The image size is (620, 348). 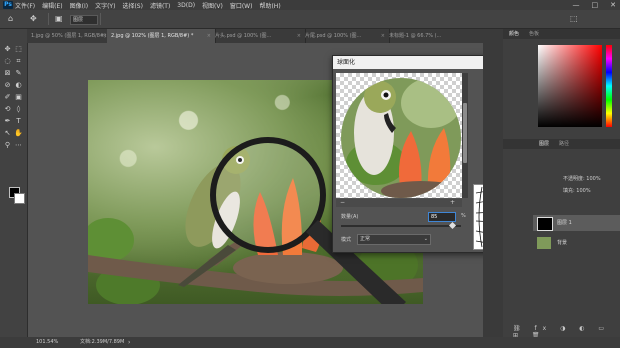 I want to click on window-controls: — □ ✕, so click(x=595, y=5).